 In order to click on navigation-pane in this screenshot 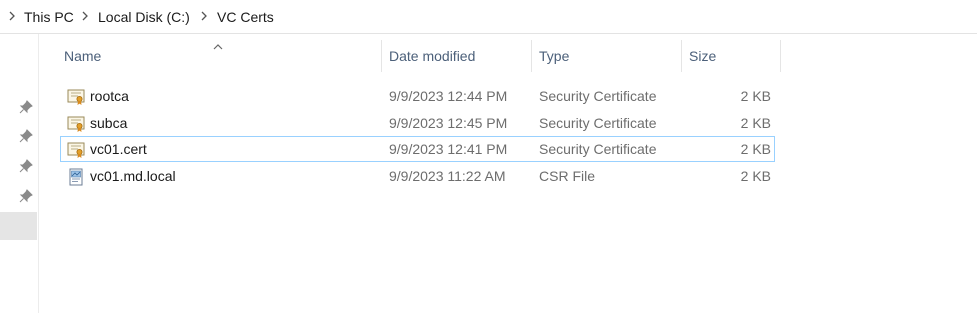, I will do `click(19, 173)`.